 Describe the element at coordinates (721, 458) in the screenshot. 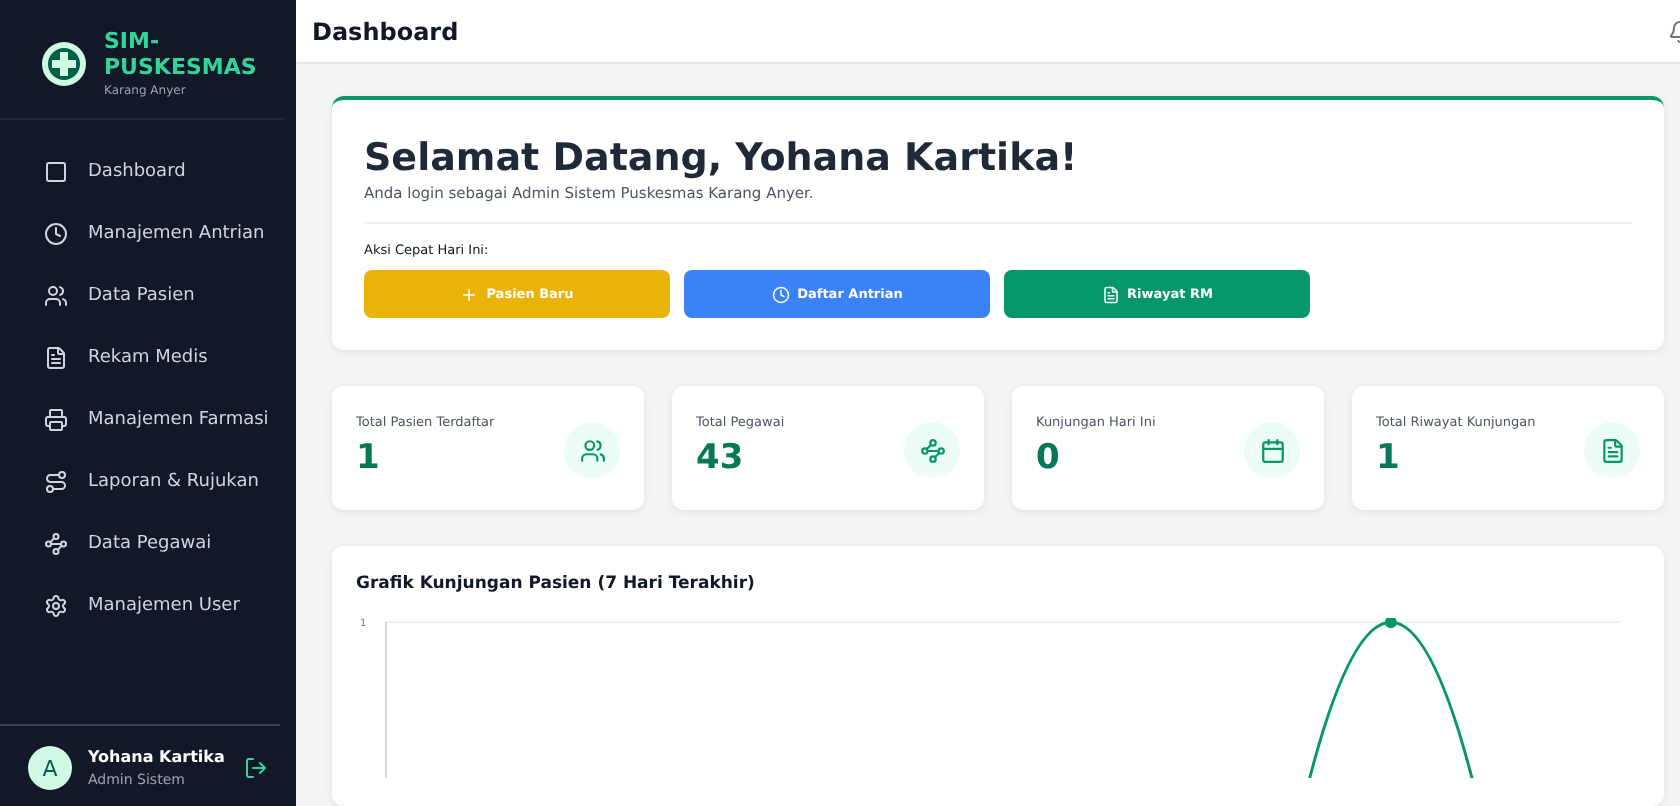

I see `stat-value: 43` at that location.